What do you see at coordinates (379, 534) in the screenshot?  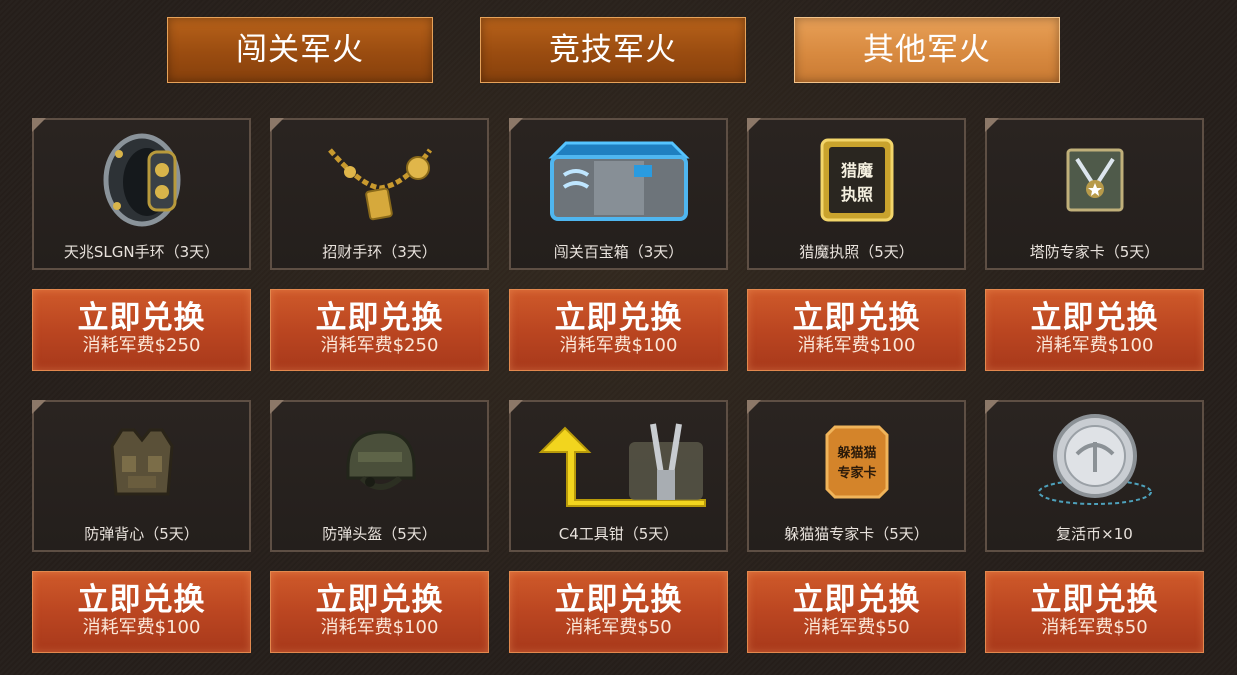 I see `item-name: 防弹头盔（5天）` at bounding box center [379, 534].